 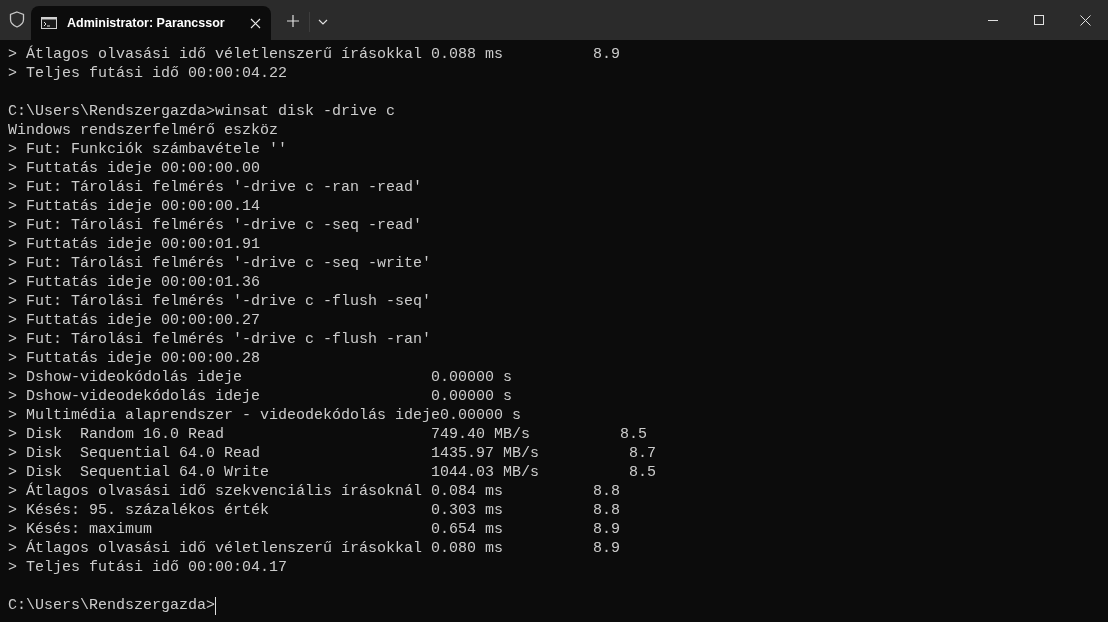 What do you see at coordinates (220, 339) in the screenshot?
I see `console-line: > Fut: Tárolási felmérés '-drive c -flush -ran'` at bounding box center [220, 339].